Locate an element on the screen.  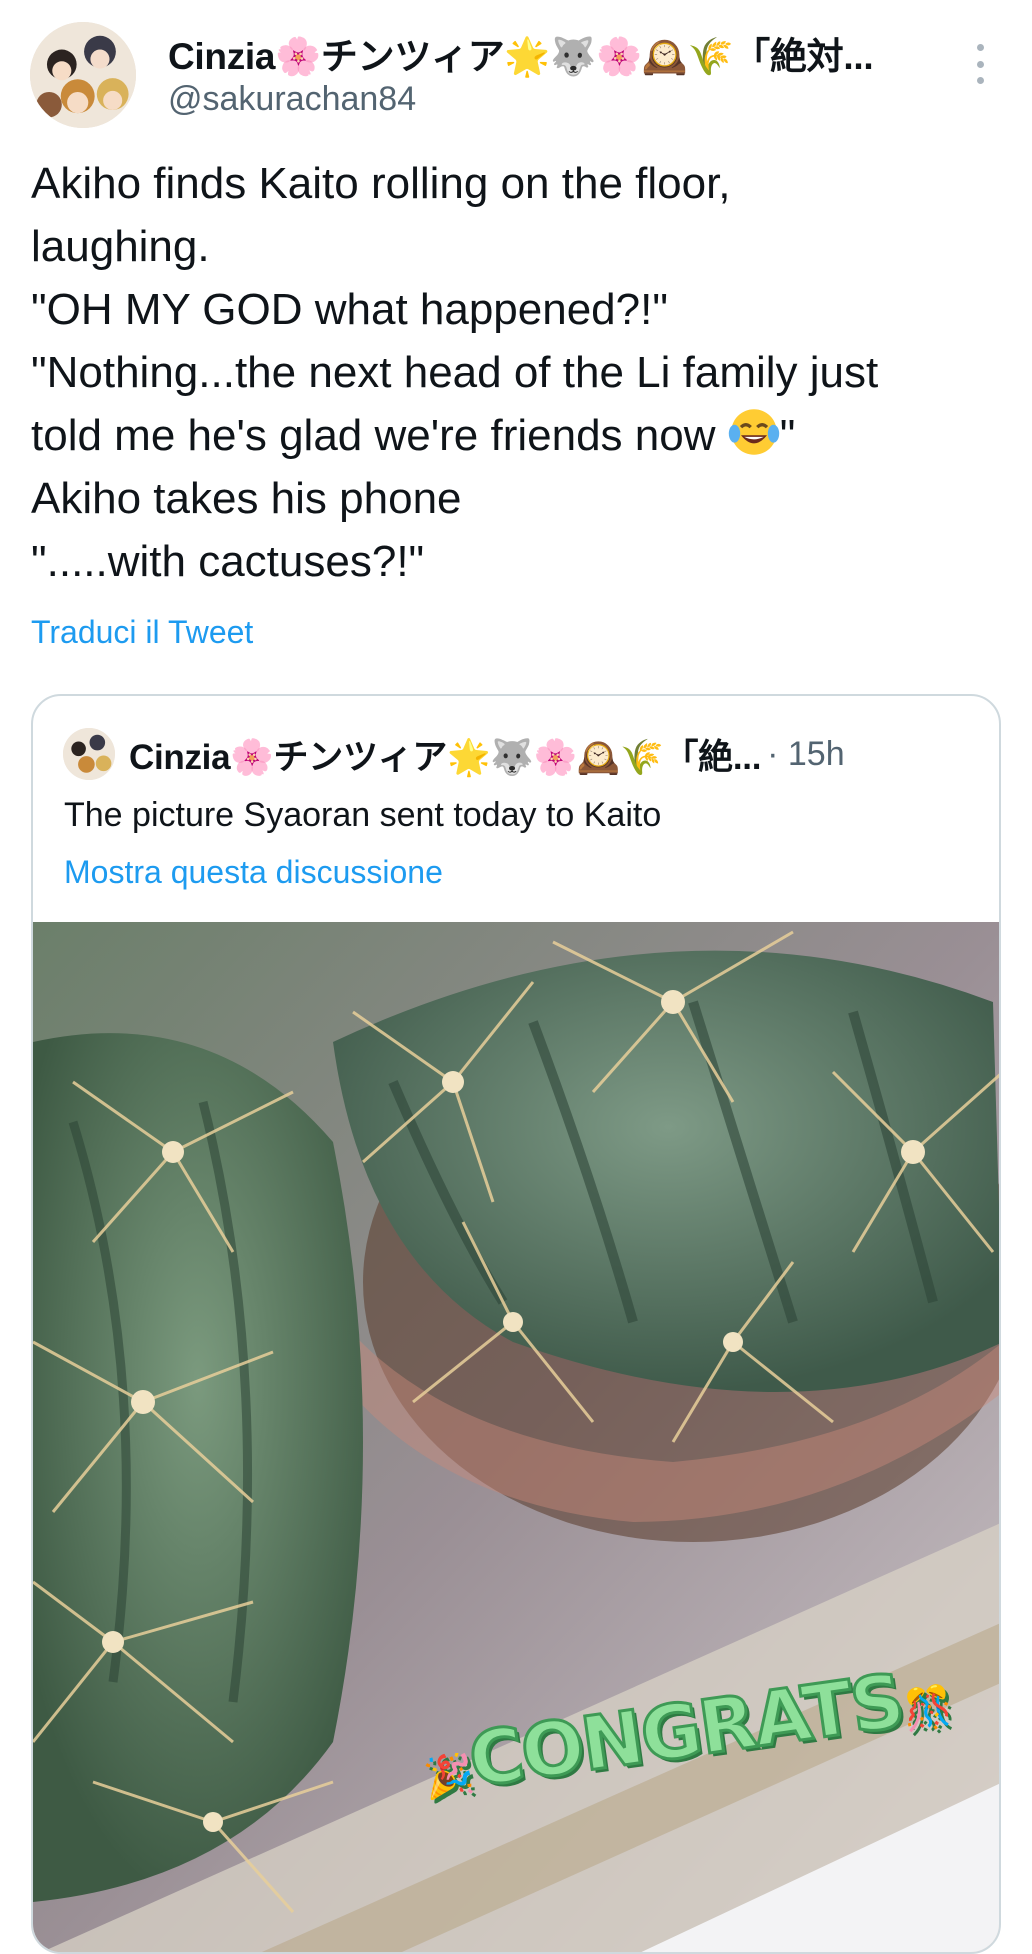
confetti-icon: 🎉 is located at coordinates (448, 1776).